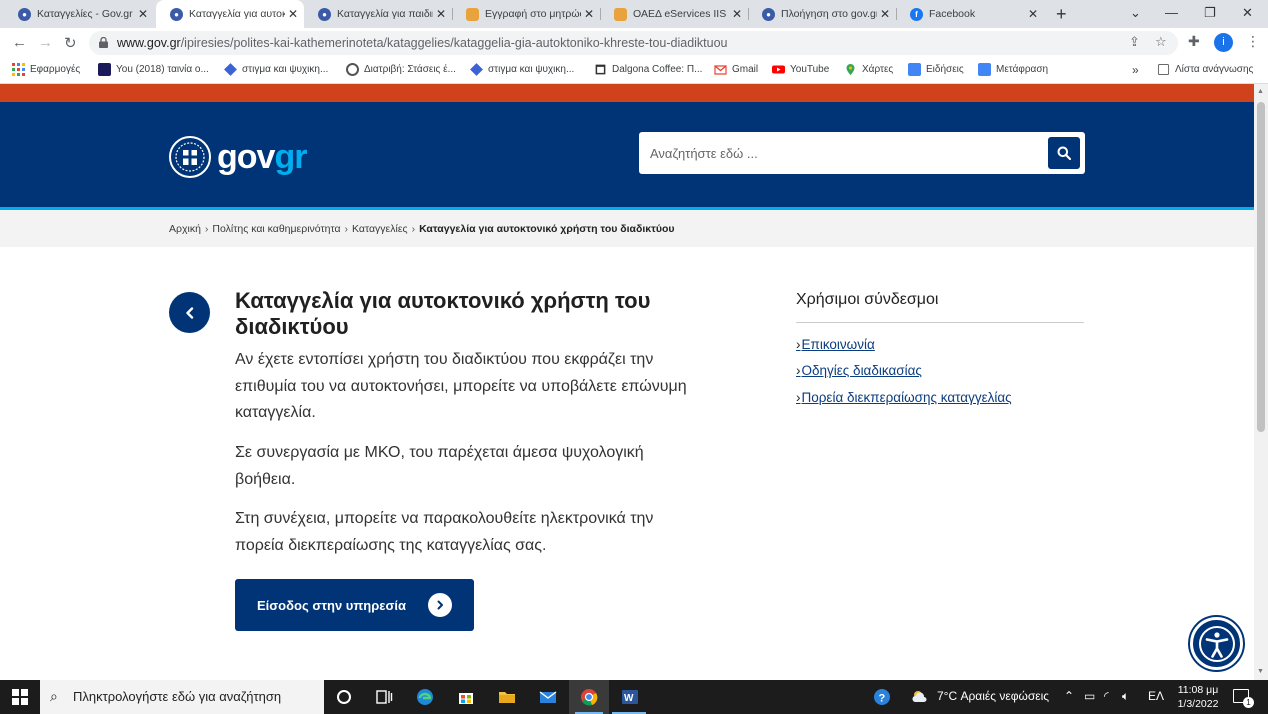  I want to click on taskbar-search-box: ⌕ Πληκτρολογήστε εδώ για αναζήτηση, so click(182, 697).